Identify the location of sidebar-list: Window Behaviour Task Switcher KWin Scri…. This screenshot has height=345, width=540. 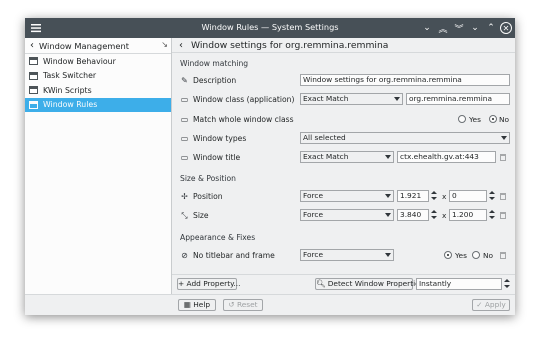
(98, 82).